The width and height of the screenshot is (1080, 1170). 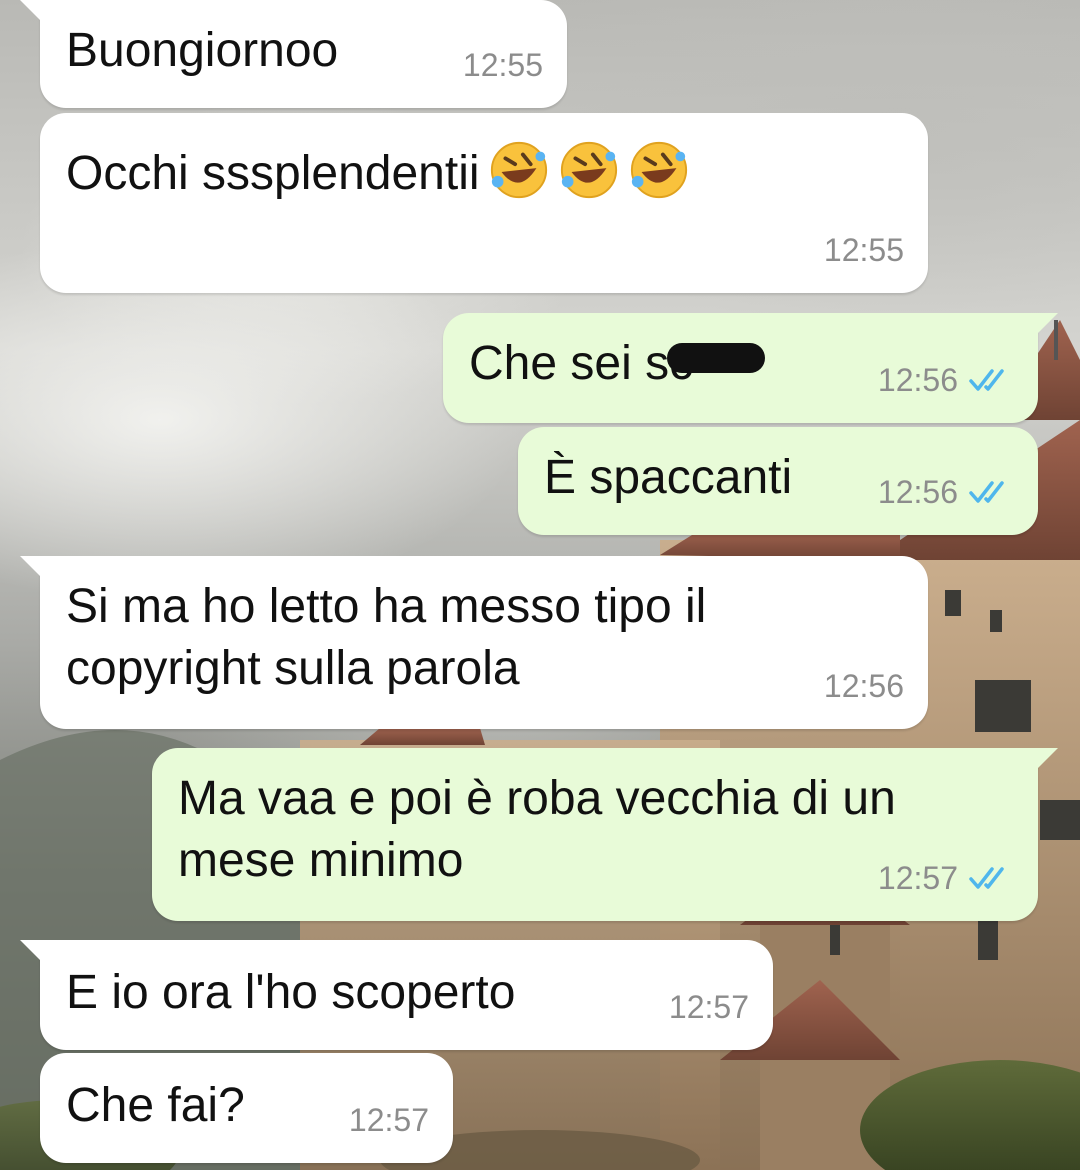 I want to click on redaction-scribble, so click(x=716, y=358).